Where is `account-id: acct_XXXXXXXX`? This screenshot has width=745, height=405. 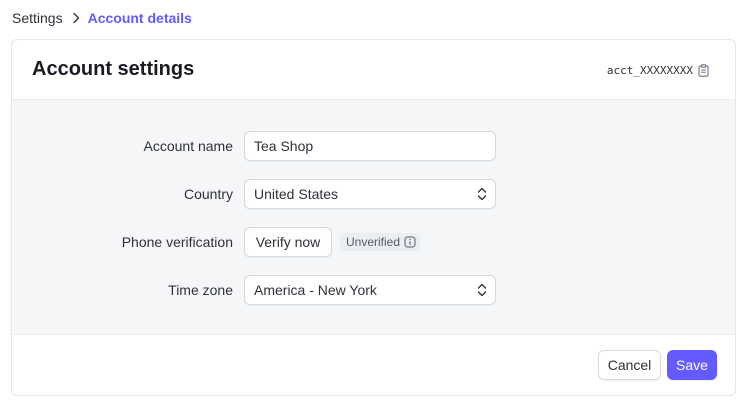 account-id: acct_XXXXXXXX is located at coordinates (658, 70).